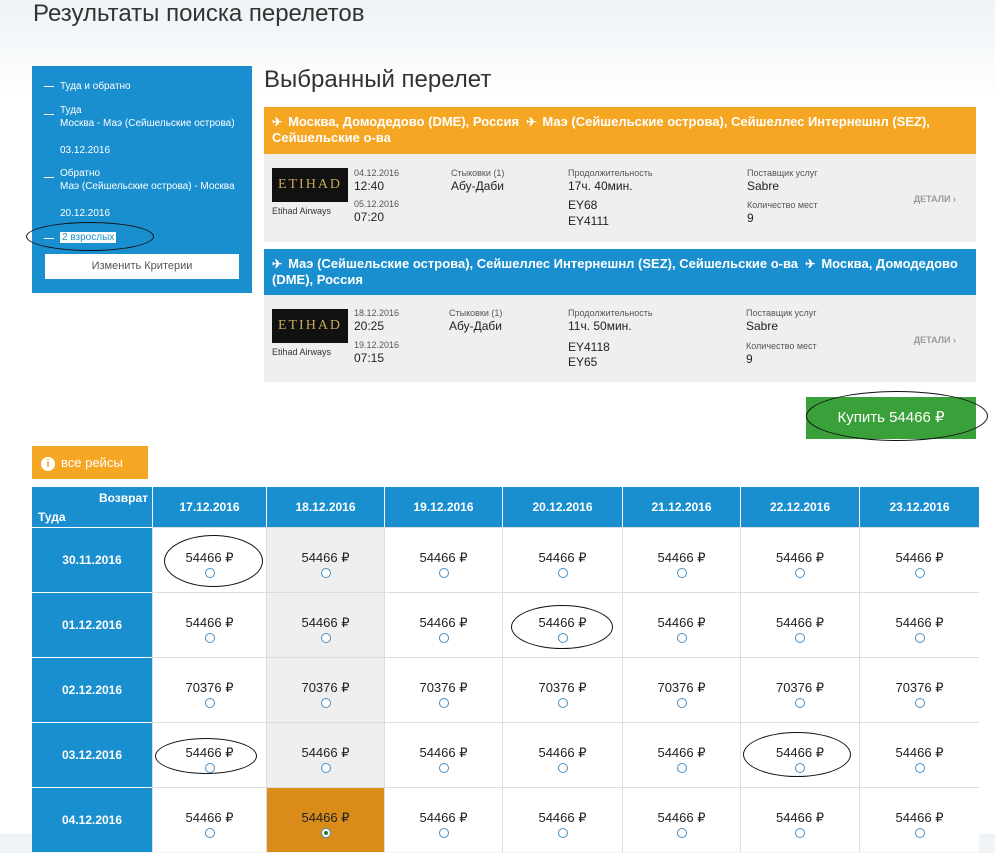 The width and height of the screenshot is (995, 853). I want to click on page-title: Результаты поиска перелетов, so click(199, 13).